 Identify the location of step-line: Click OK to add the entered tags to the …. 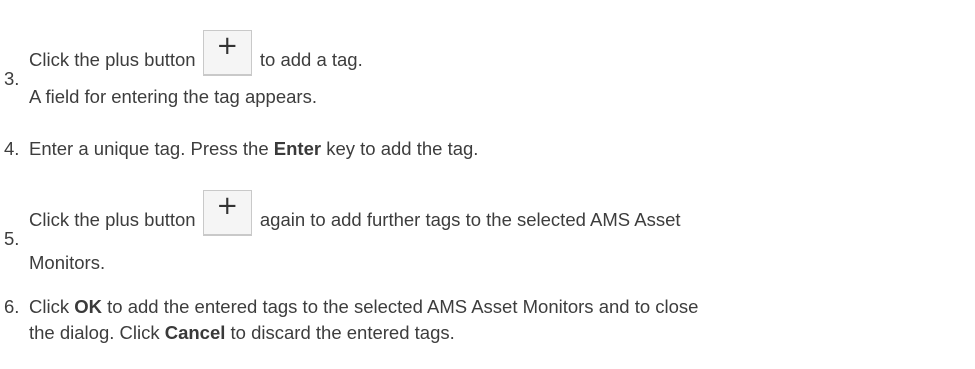
(502, 307).